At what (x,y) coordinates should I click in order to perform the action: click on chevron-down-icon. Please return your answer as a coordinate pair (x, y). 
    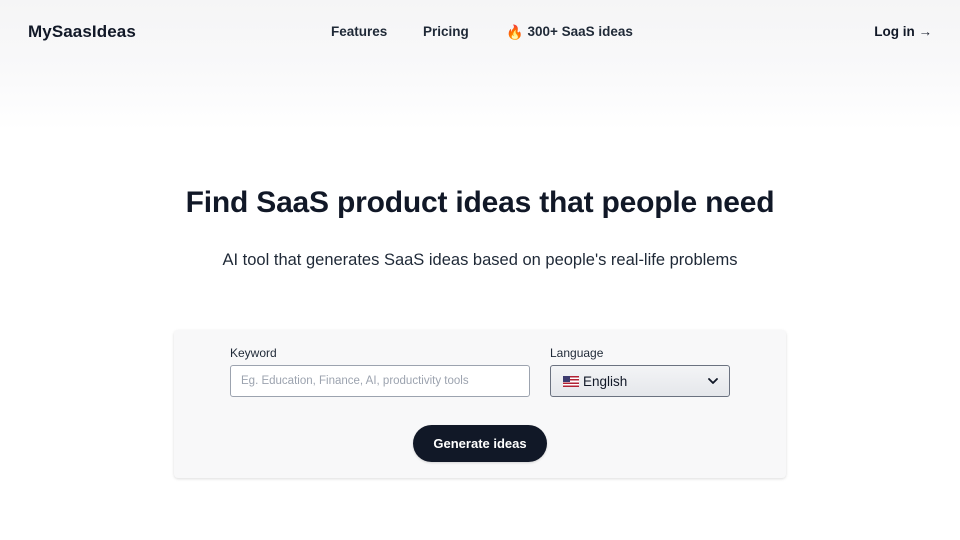
    Looking at the image, I should click on (713, 381).